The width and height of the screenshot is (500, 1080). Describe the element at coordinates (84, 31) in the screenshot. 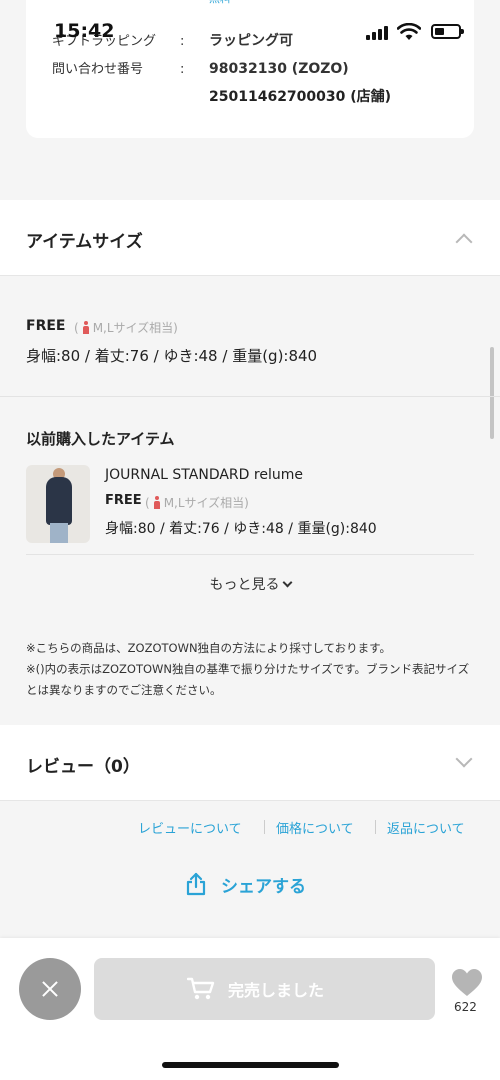

I see `status-time: 15:42` at that location.